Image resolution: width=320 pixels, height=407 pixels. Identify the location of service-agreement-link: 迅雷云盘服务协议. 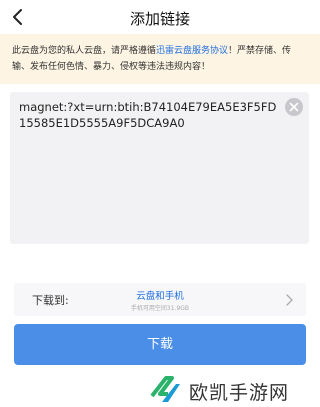
(192, 51).